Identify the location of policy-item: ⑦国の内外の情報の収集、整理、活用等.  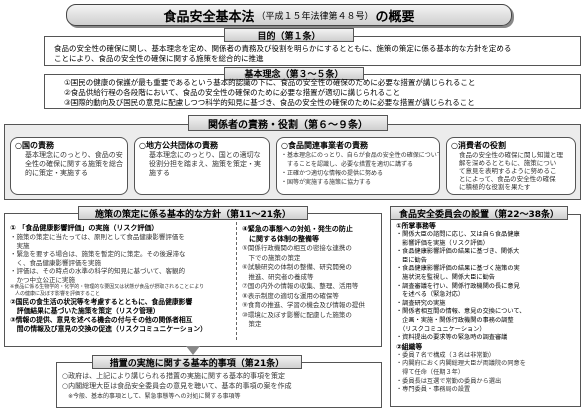
(300, 286).